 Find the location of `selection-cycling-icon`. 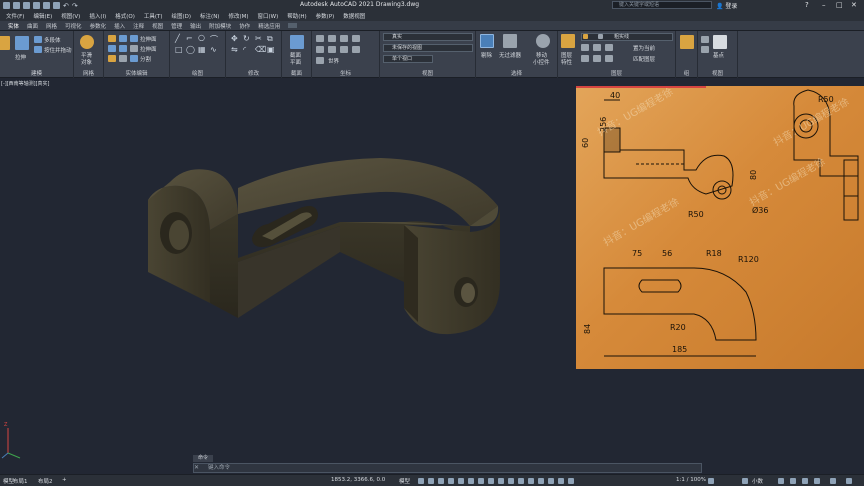

selection-cycling-icon is located at coordinates (501, 481).